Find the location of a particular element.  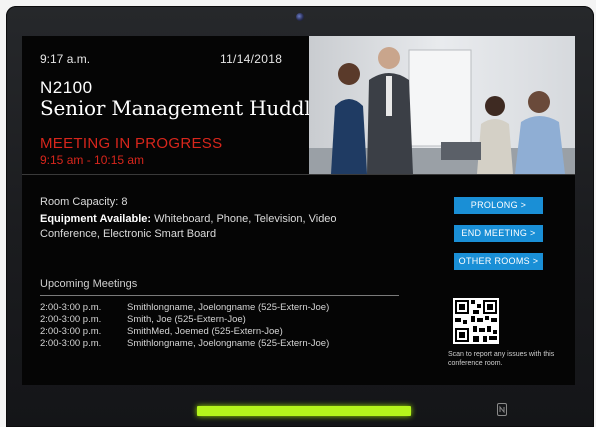

meeting-organizer: SmithMed, Joemed (525-Extern-Joe) is located at coordinates (205, 331).